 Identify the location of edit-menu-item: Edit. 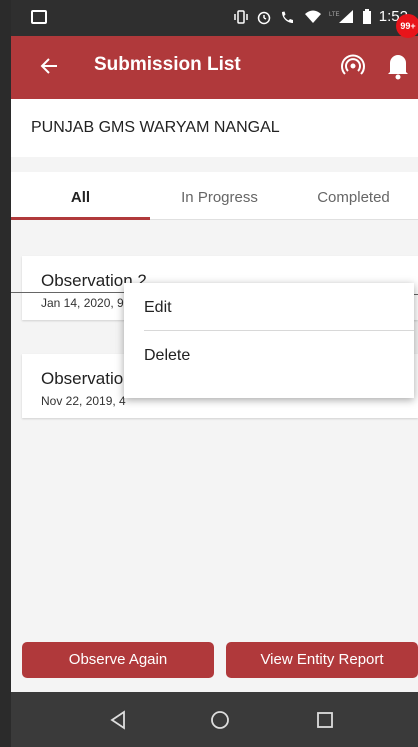
(158, 308).